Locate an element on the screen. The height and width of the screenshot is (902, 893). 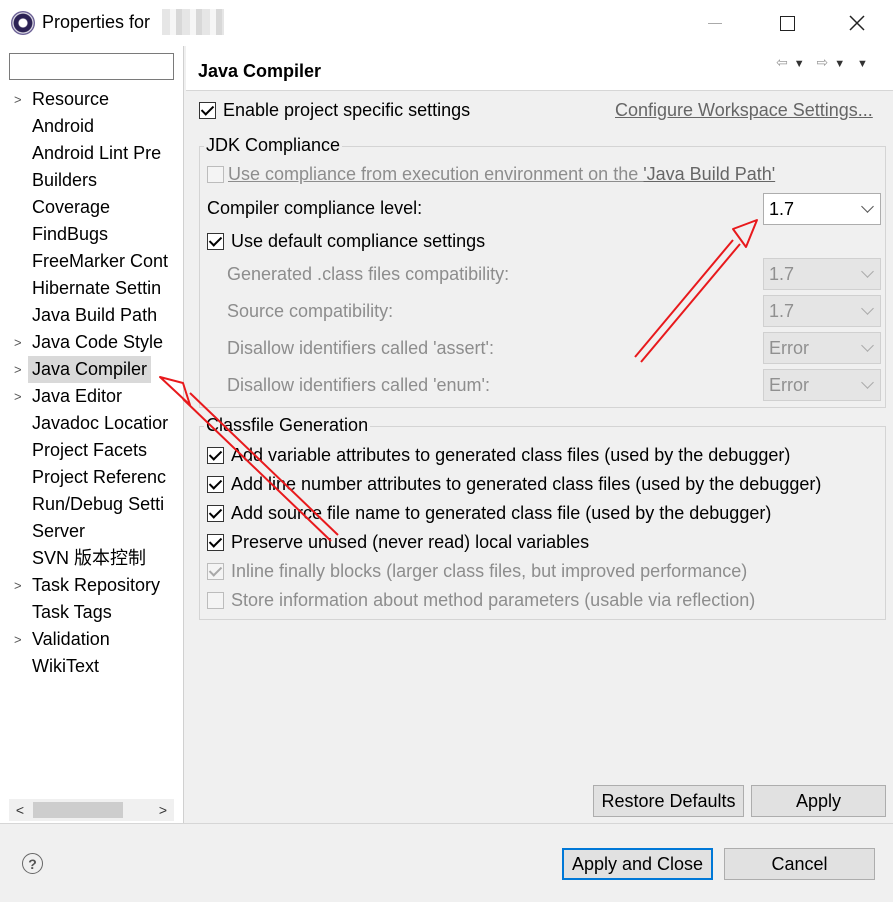
eclipse-app-icon is located at coordinates (23, 23).